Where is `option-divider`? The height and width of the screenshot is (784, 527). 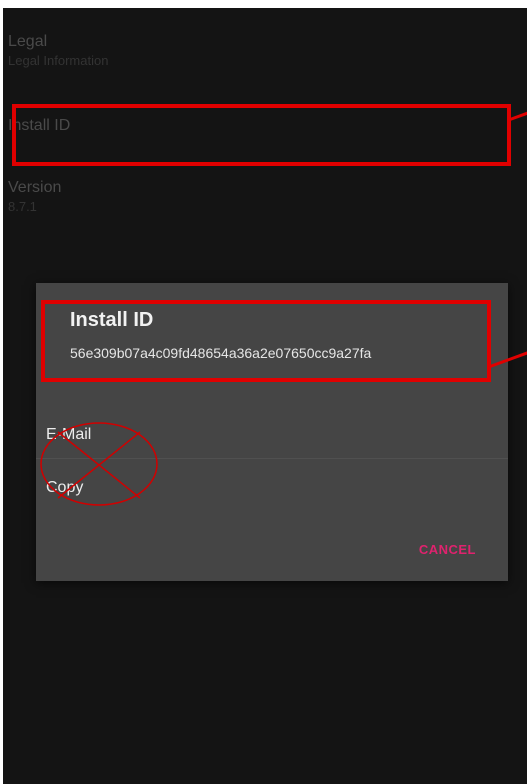 option-divider is located at coordinates (272, 458).